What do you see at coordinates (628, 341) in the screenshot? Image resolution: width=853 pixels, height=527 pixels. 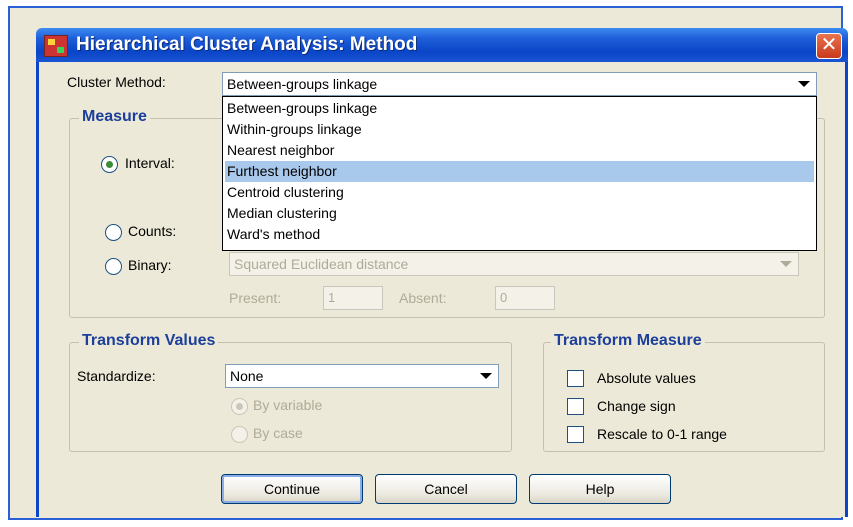 I see `transform-measure-title: Transform Measure` at bounding box center [628, 341].